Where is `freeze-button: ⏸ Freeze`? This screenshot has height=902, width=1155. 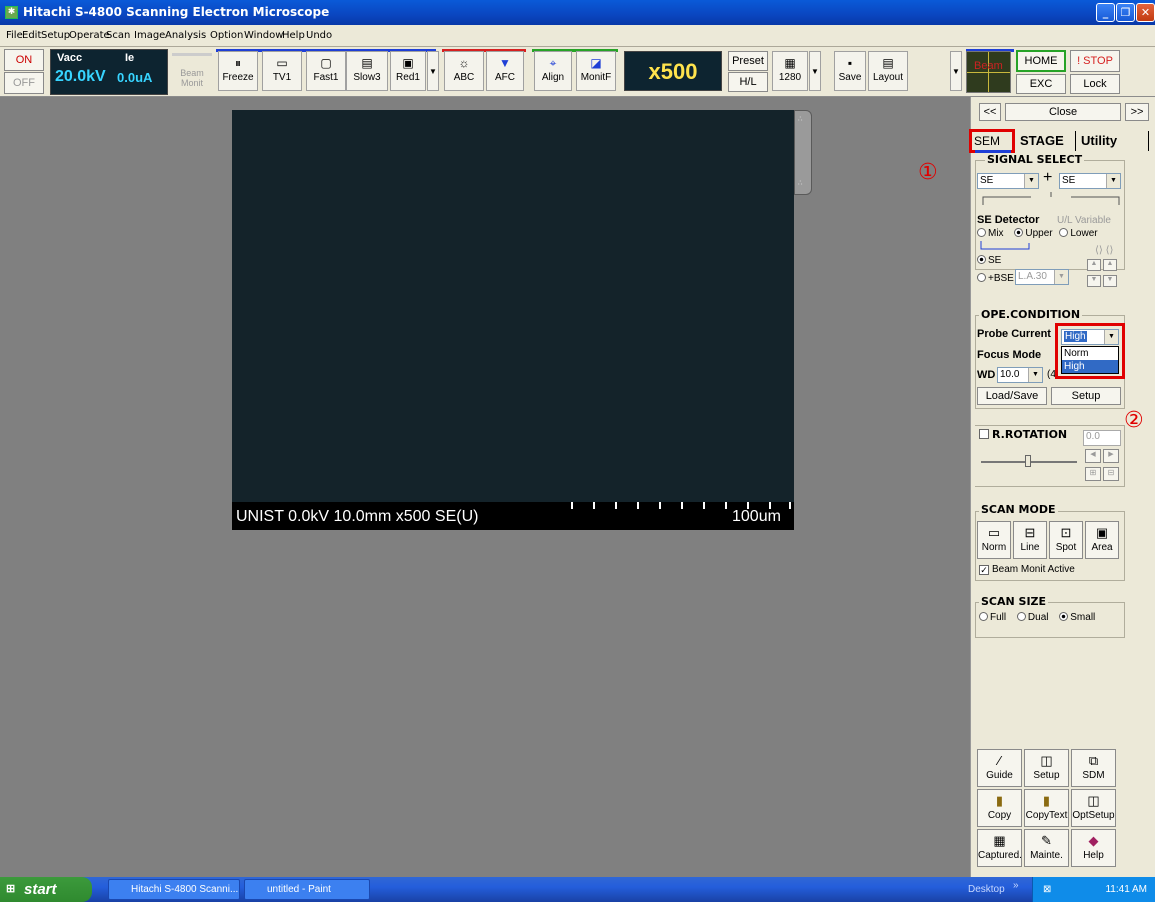 freeze-button: ⏸ Freeze is located at coordinates (238, 71).